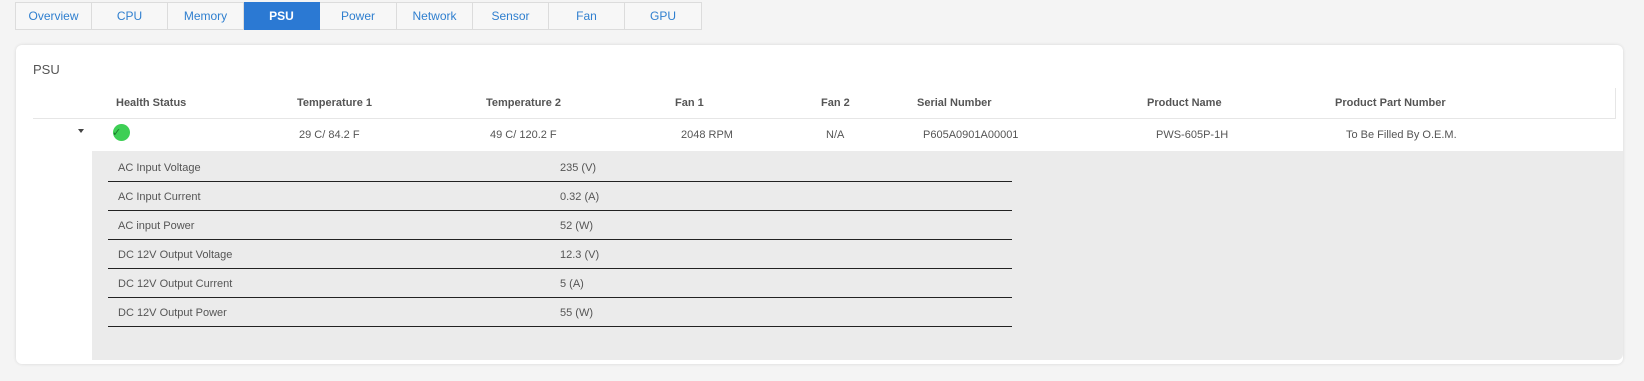 This screenshot has height=381, width=1644. I want to click on tab-psu: PSU, so click(282, 16).